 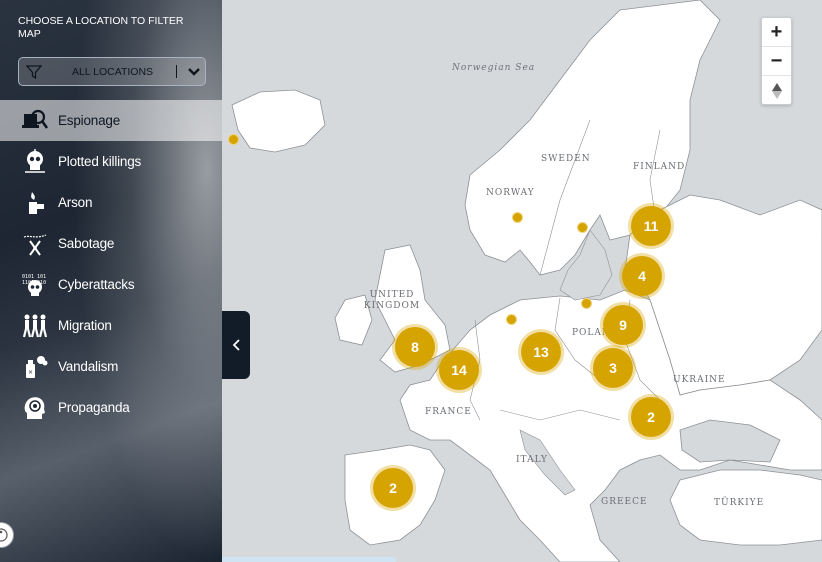 I want to click on country-label-sweden: SWEDEN, so click(x=566, y=159).